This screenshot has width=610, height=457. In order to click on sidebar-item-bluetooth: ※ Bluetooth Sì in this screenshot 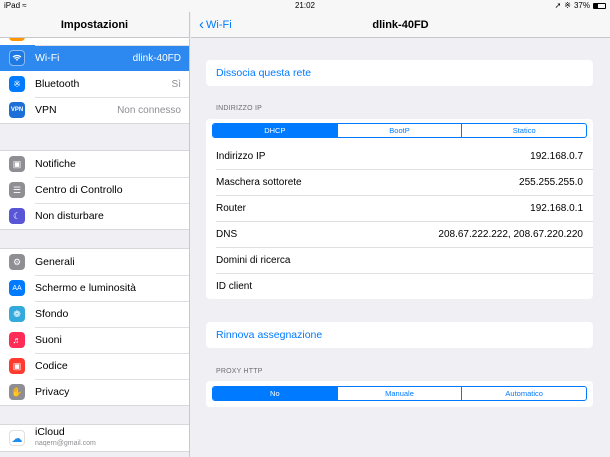, I will do `click(94, 84)`.